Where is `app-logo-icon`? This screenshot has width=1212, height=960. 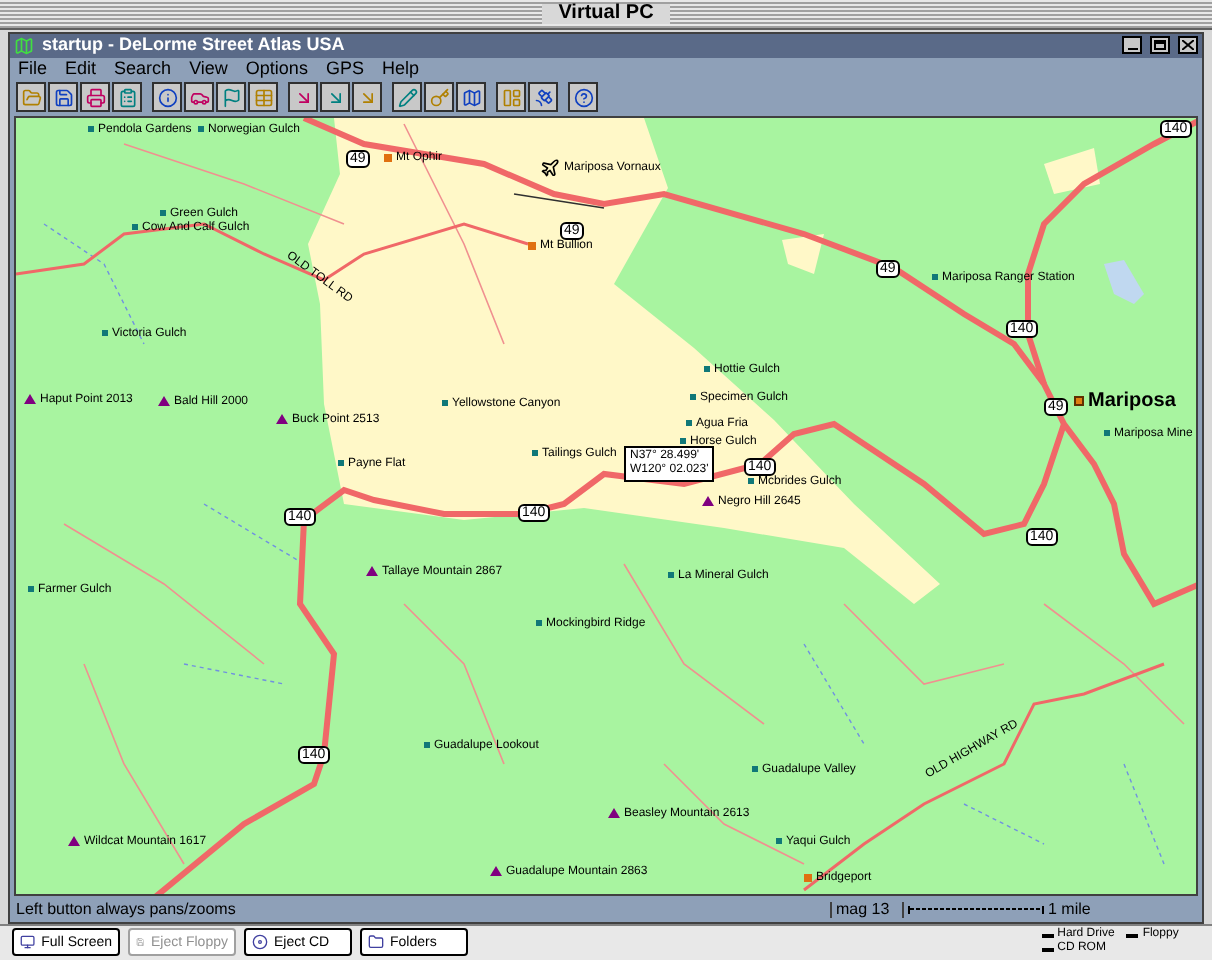 app-logo-icon is located at coordinates (24, 45).